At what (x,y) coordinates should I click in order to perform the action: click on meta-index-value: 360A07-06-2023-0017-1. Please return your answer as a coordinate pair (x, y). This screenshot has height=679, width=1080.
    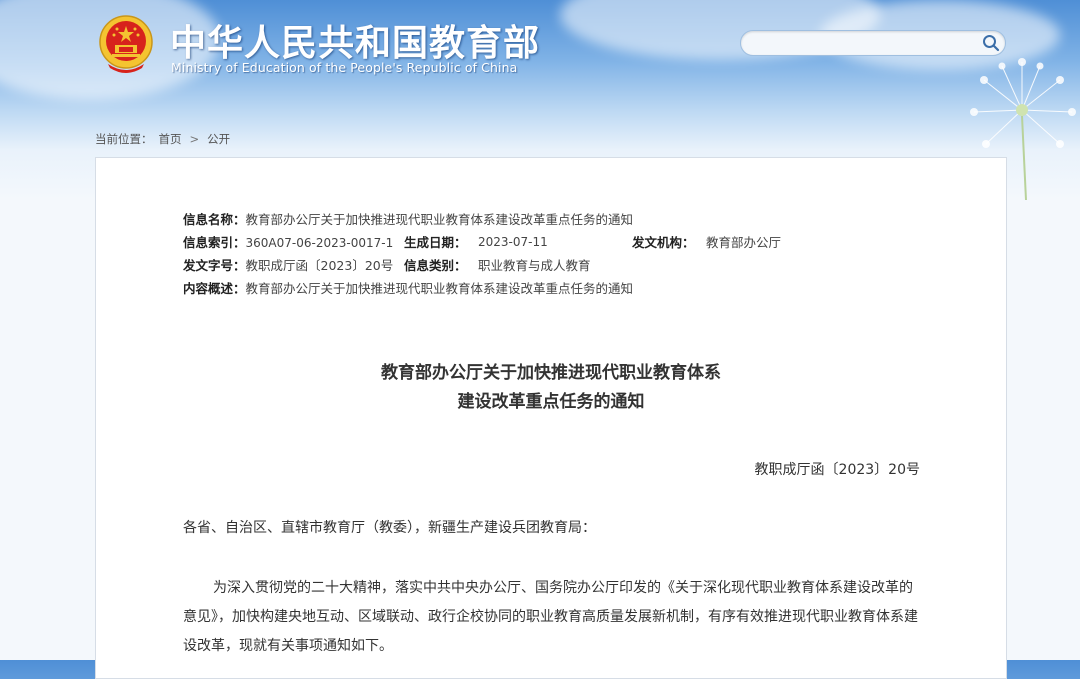
    Looking at the image, I should click on (319, 243).